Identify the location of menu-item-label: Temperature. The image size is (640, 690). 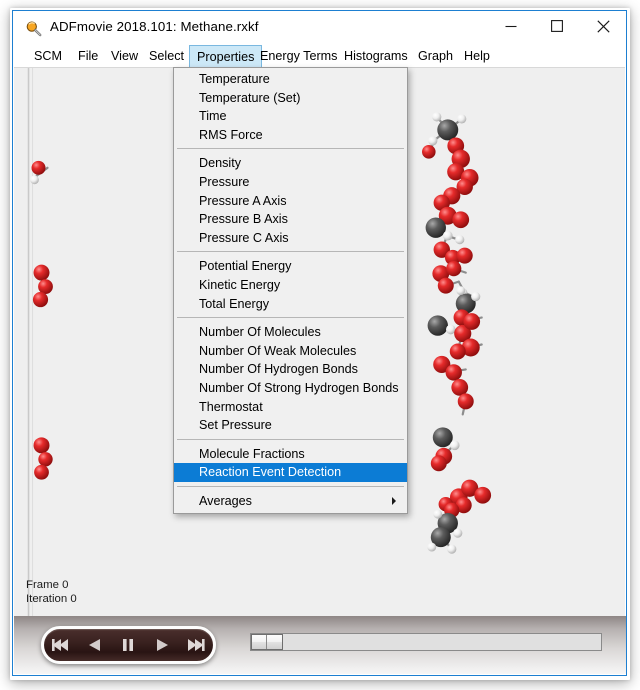
(234, 79).